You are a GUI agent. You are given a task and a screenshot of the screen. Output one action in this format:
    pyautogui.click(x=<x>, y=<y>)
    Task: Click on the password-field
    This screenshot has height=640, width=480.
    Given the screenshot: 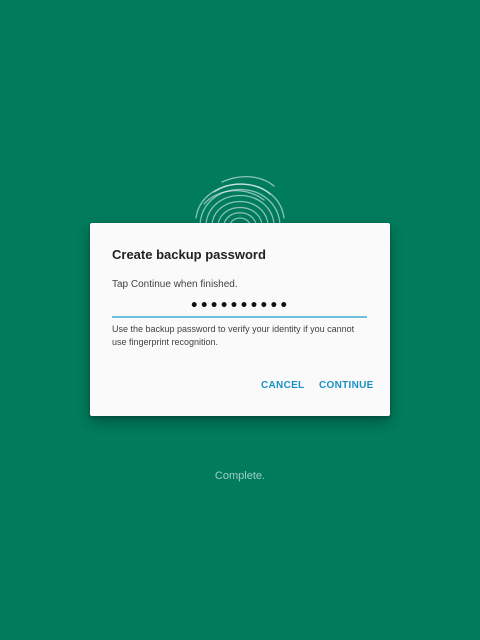 What is the action you would take?
    pyautogui.click(x=239, y=307)
    